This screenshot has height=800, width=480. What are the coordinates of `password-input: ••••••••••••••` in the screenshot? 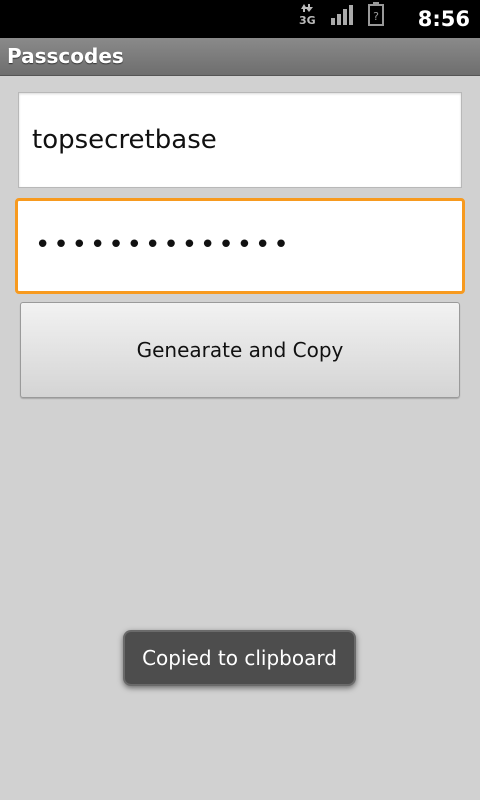 It's located at (240, 246).